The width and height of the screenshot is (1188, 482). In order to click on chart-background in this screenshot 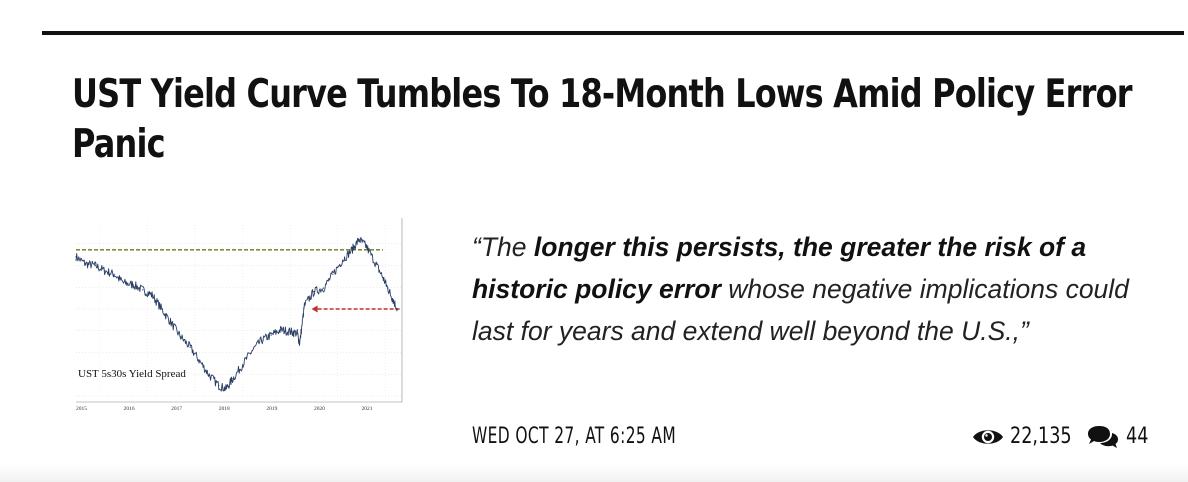, I will do `click(244, 316)`.